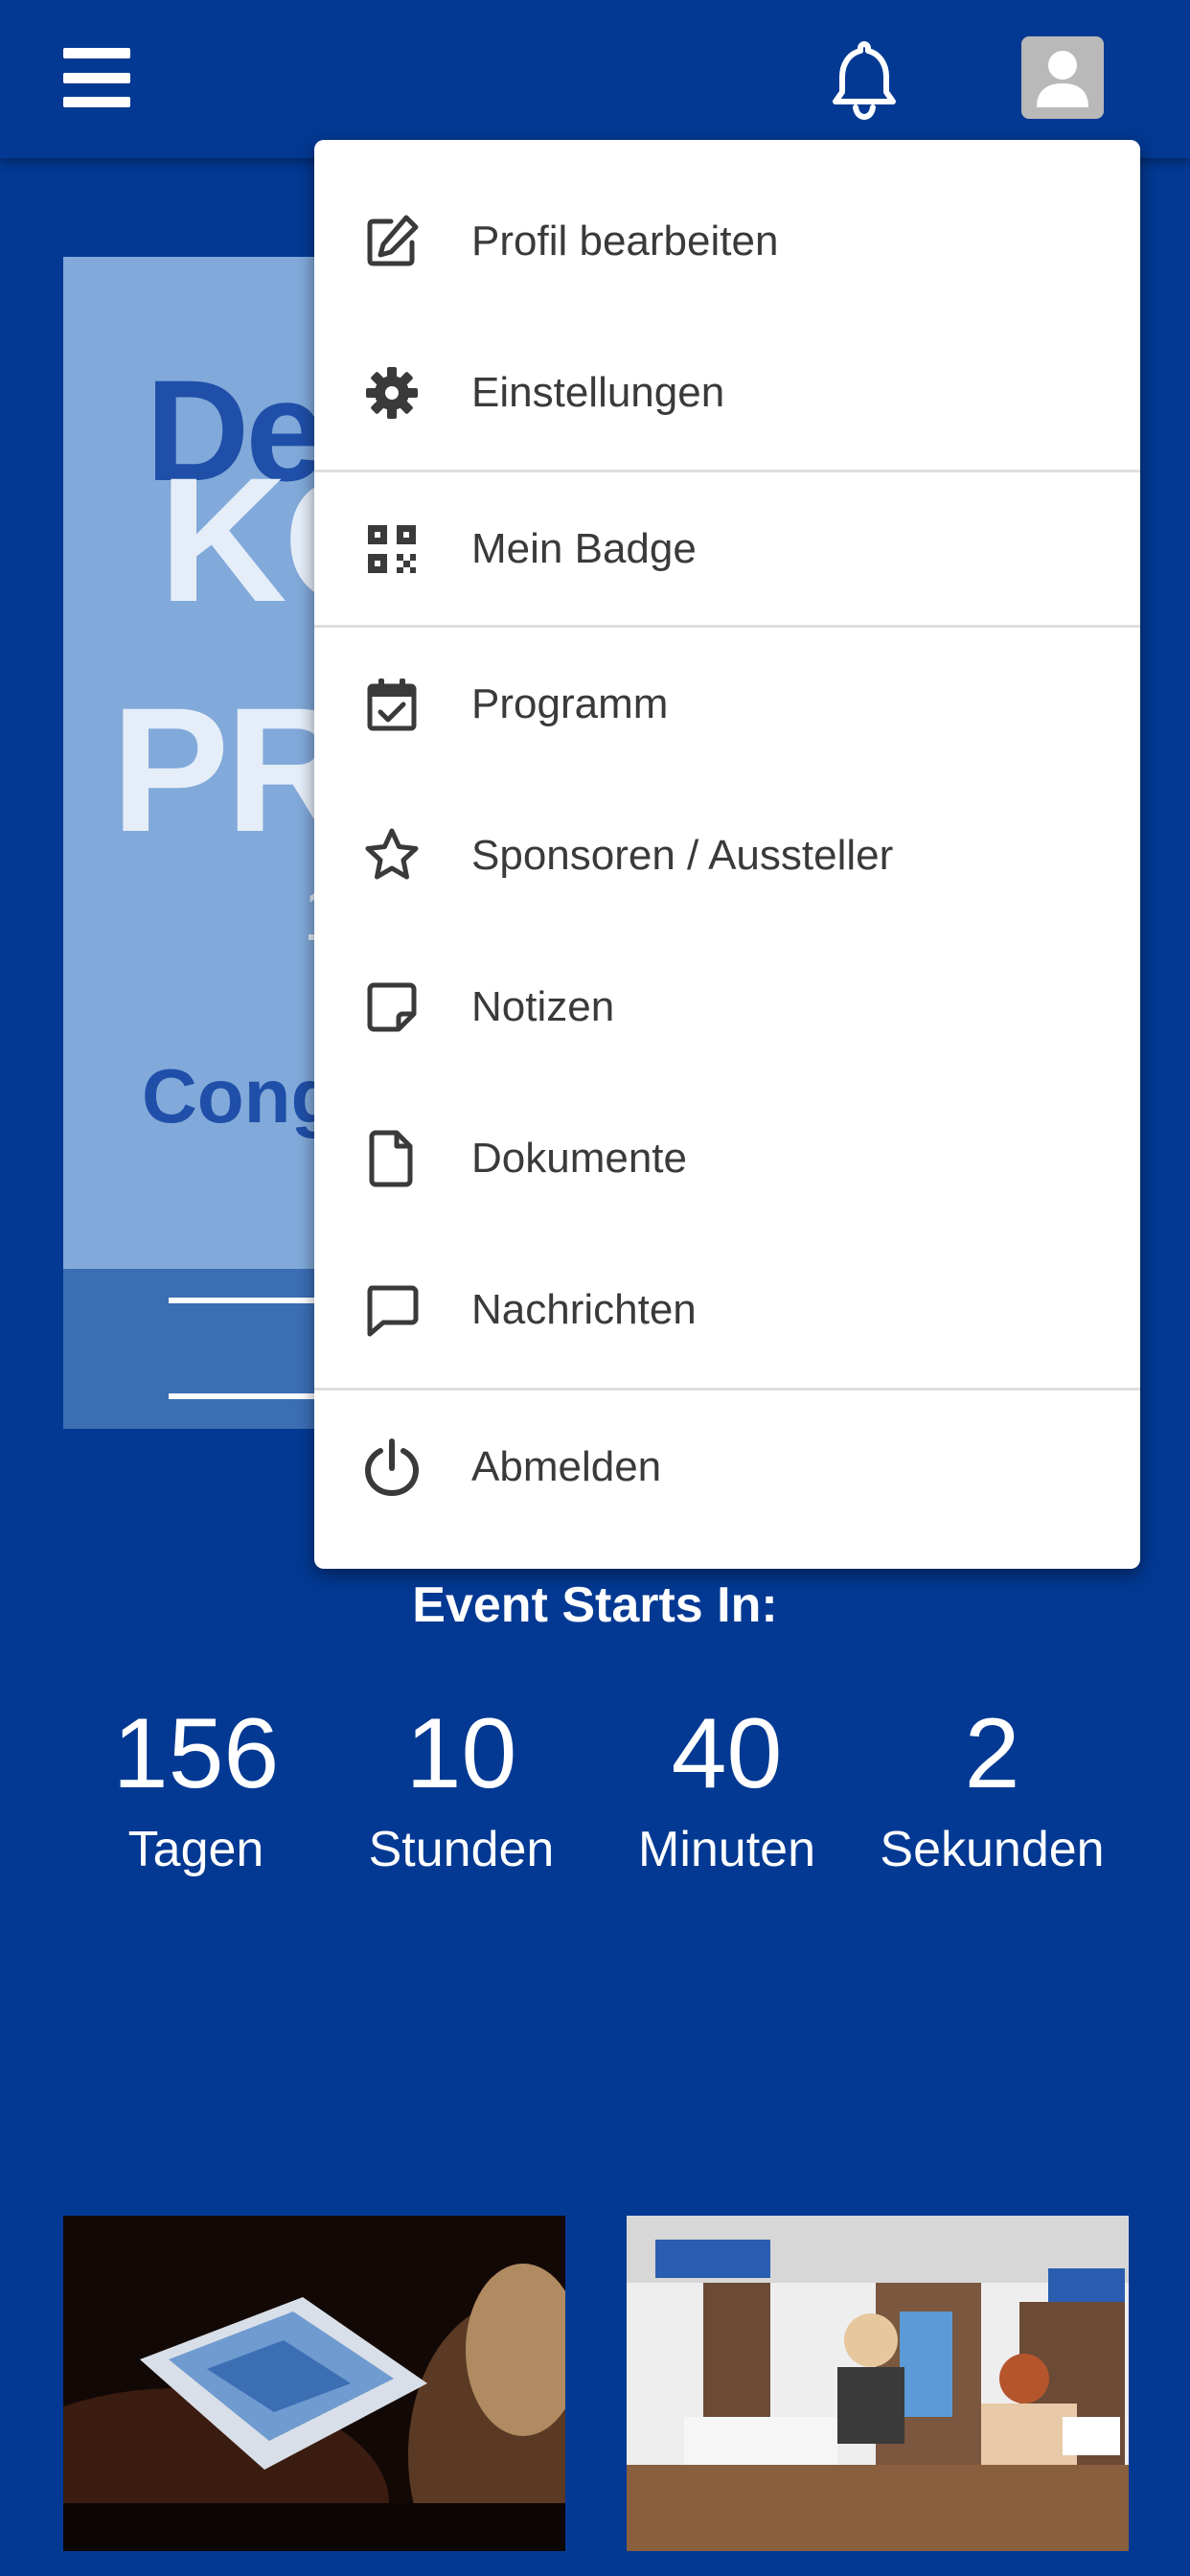  Describe the element at coordinates (1063, 77) in the screenshot. I see `user-avatar-icon` at that location.